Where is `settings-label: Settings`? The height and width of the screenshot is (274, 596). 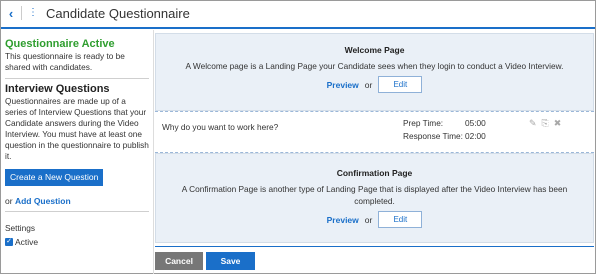
settings-label: Settings is located at coordinates (20, 228).